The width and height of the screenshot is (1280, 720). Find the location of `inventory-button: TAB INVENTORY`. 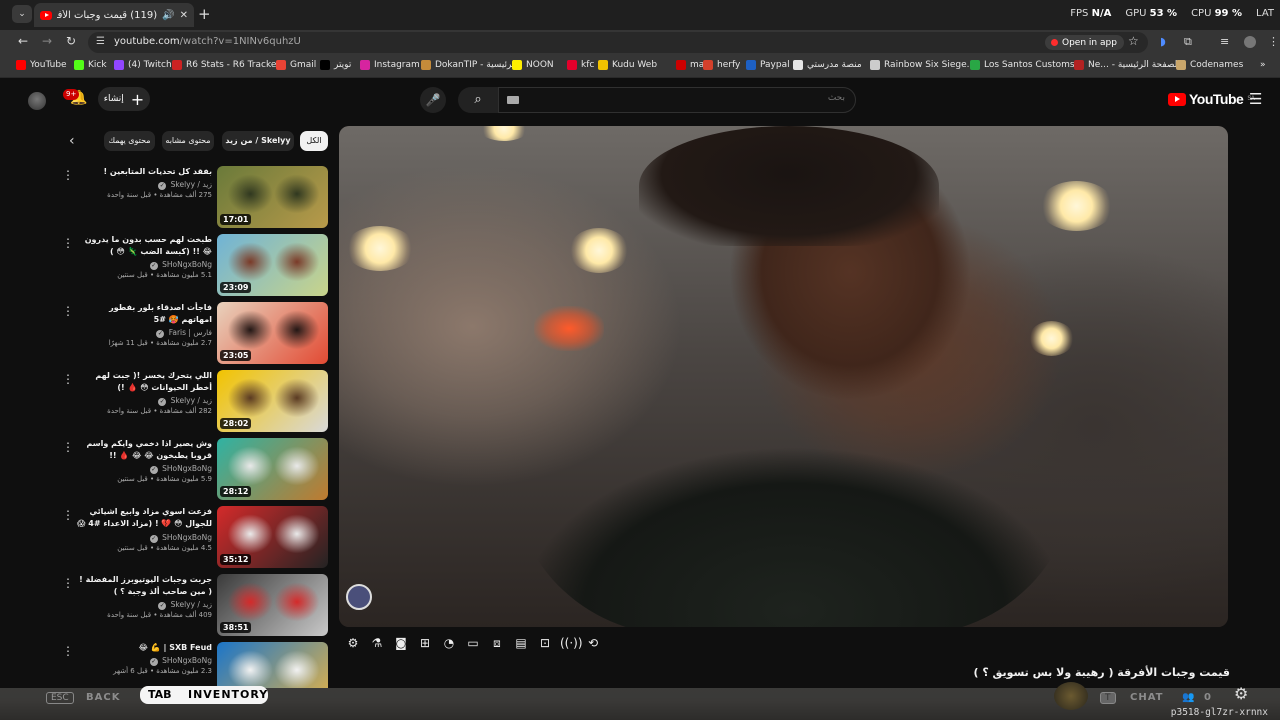

inventory-button: TAB INVENTORY is located at coordinates (204, 695).